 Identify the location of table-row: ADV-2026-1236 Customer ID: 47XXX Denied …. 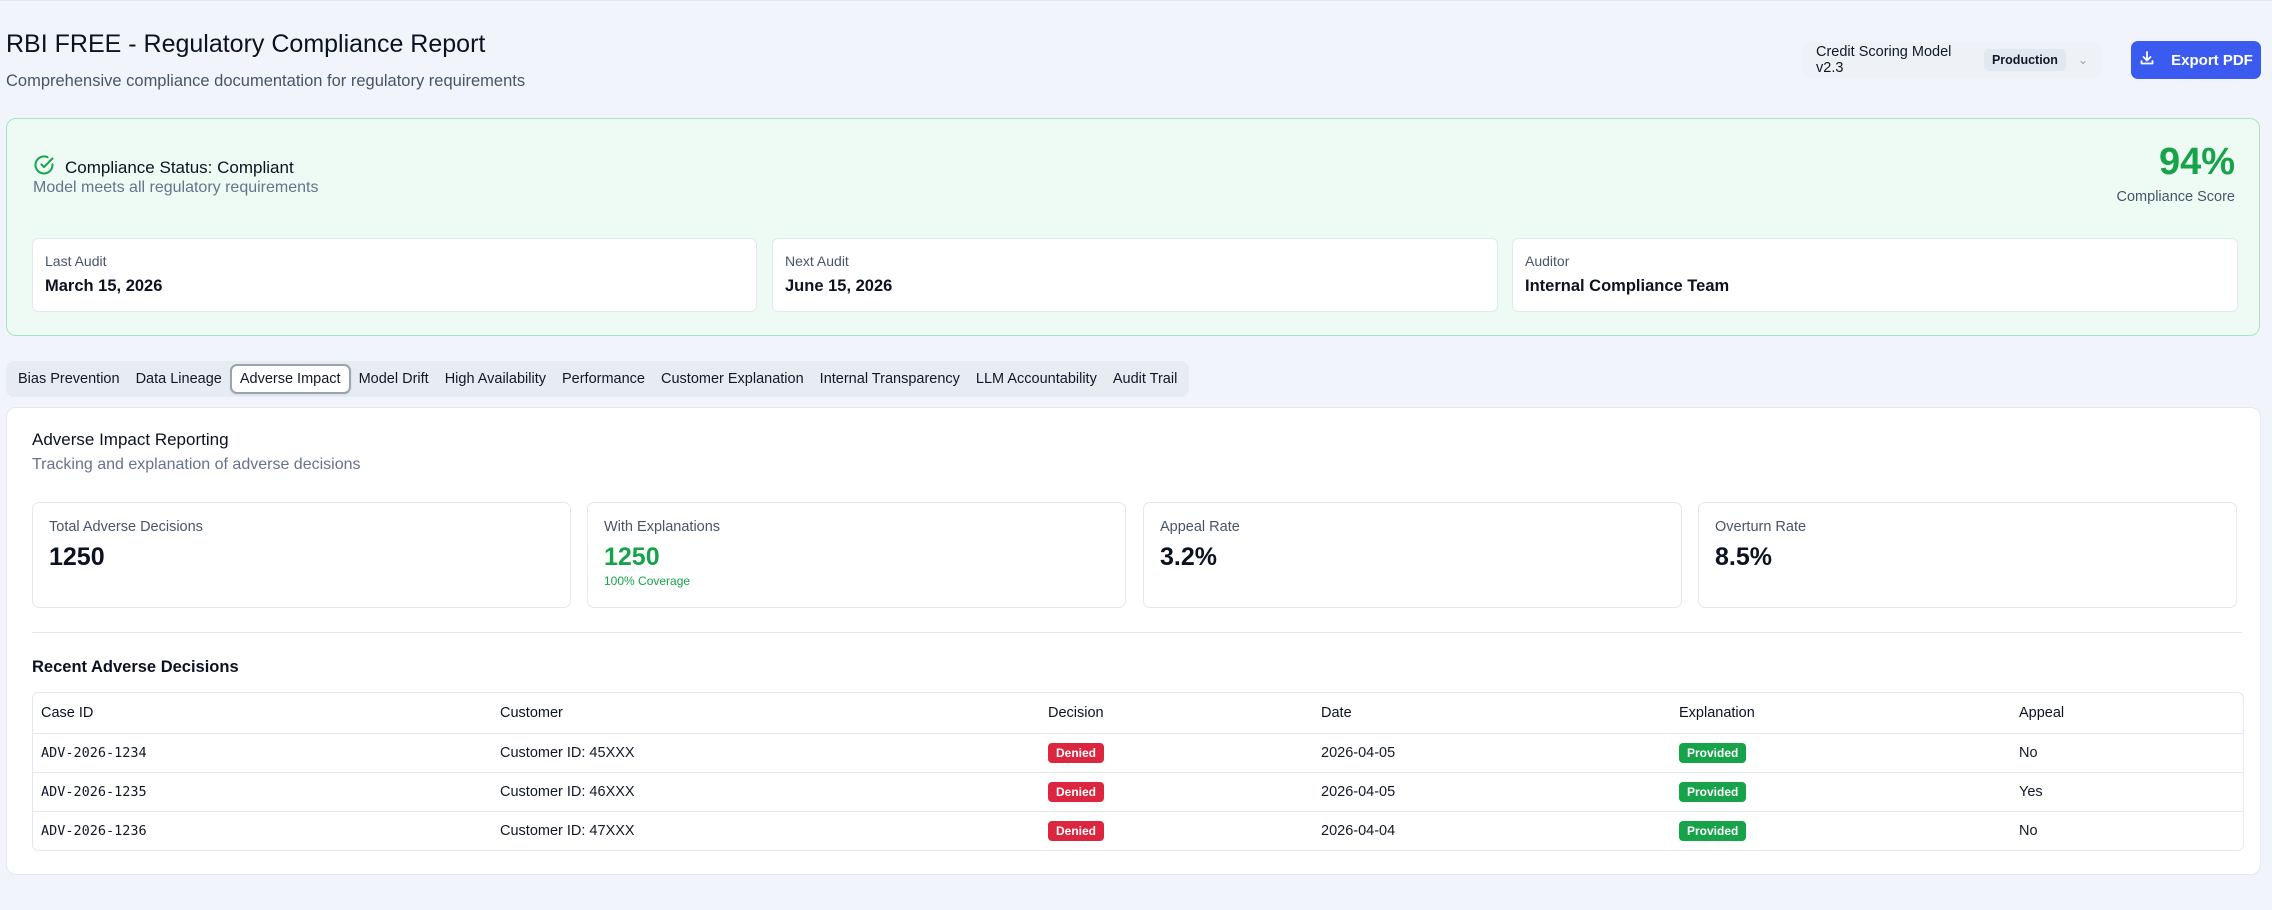
(1138, 831).